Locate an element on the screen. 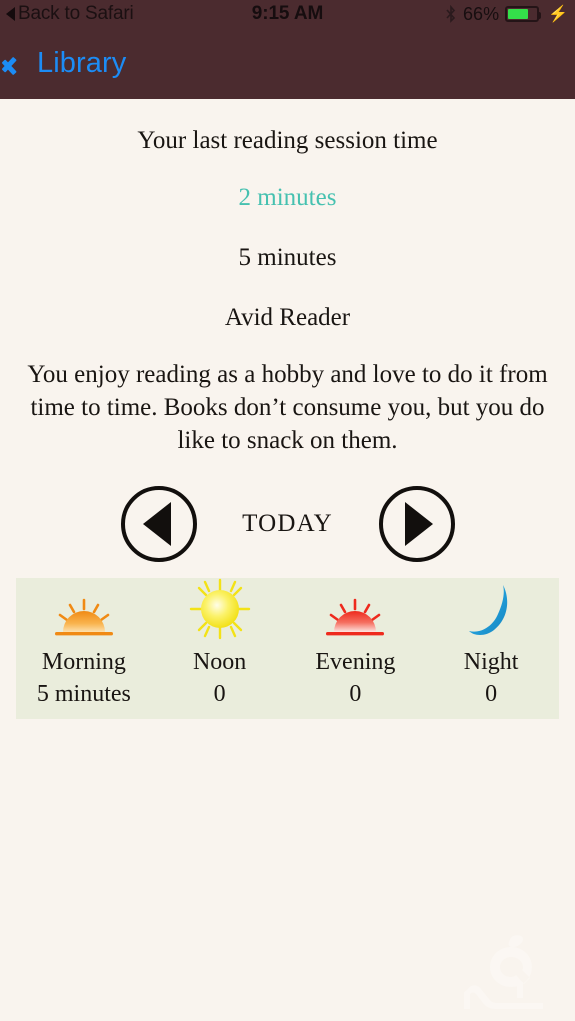  stat-column-morning: Morning 5 minutes is located at coordinates (84, 655).